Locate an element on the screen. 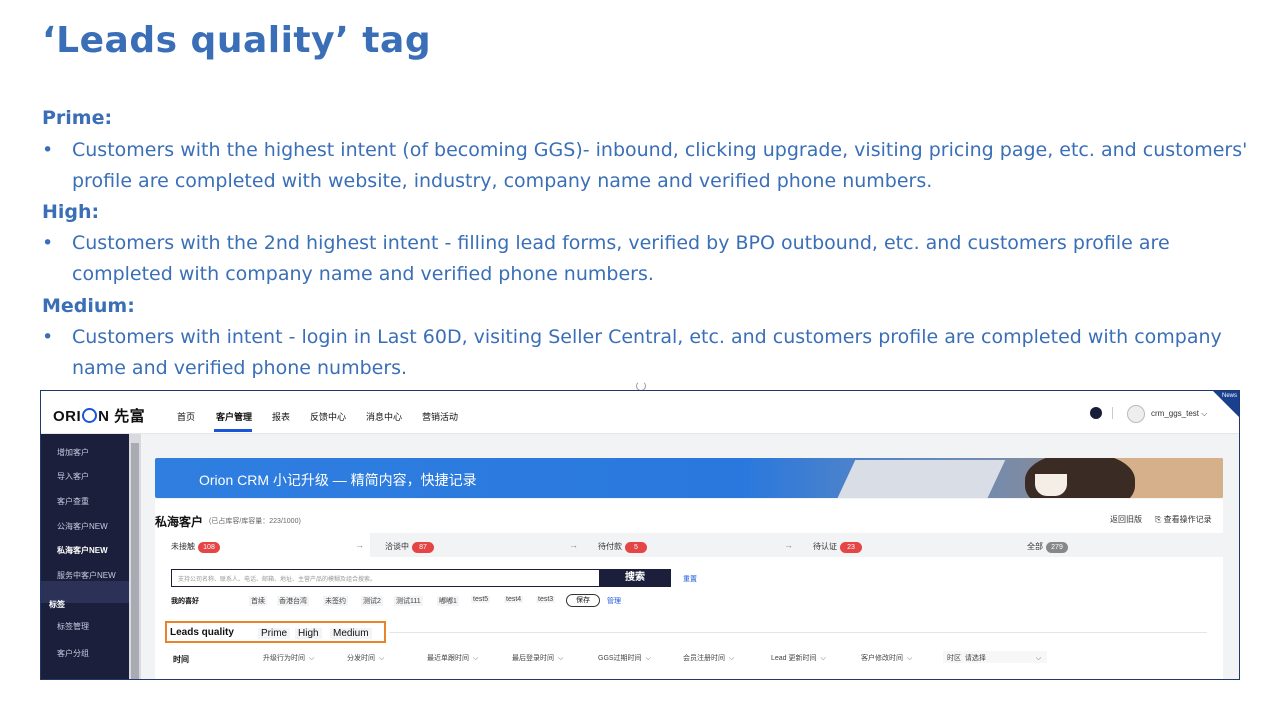 The image size is (1280, 720). sidebar-item-import: 导入客户 is located at coordinates (73, 476).